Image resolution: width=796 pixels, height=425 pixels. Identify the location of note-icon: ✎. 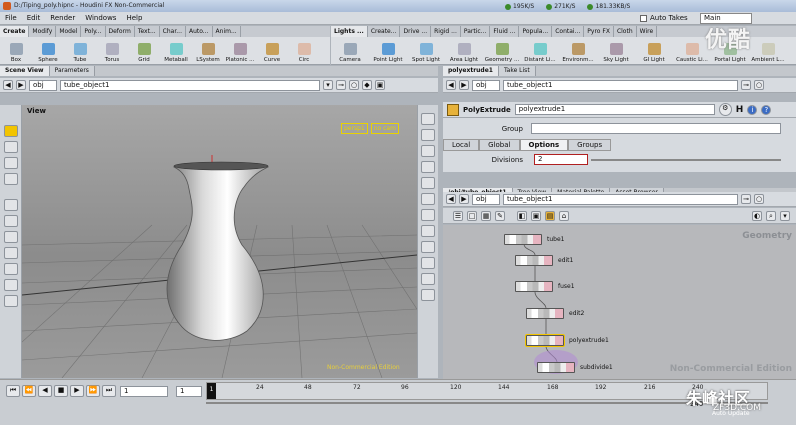
(500, 215).